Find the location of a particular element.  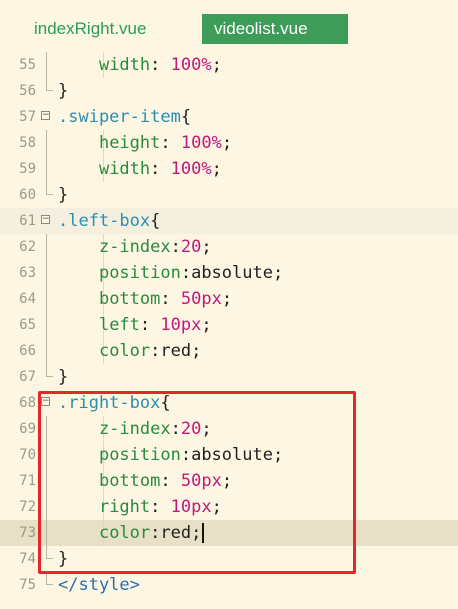

line-number: 71 is located at coordinates (27, 481).